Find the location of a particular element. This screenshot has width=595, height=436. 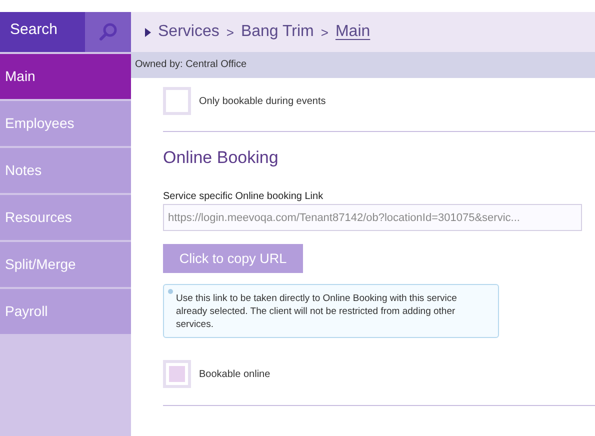

search-button is located at coordinates (108, 32).